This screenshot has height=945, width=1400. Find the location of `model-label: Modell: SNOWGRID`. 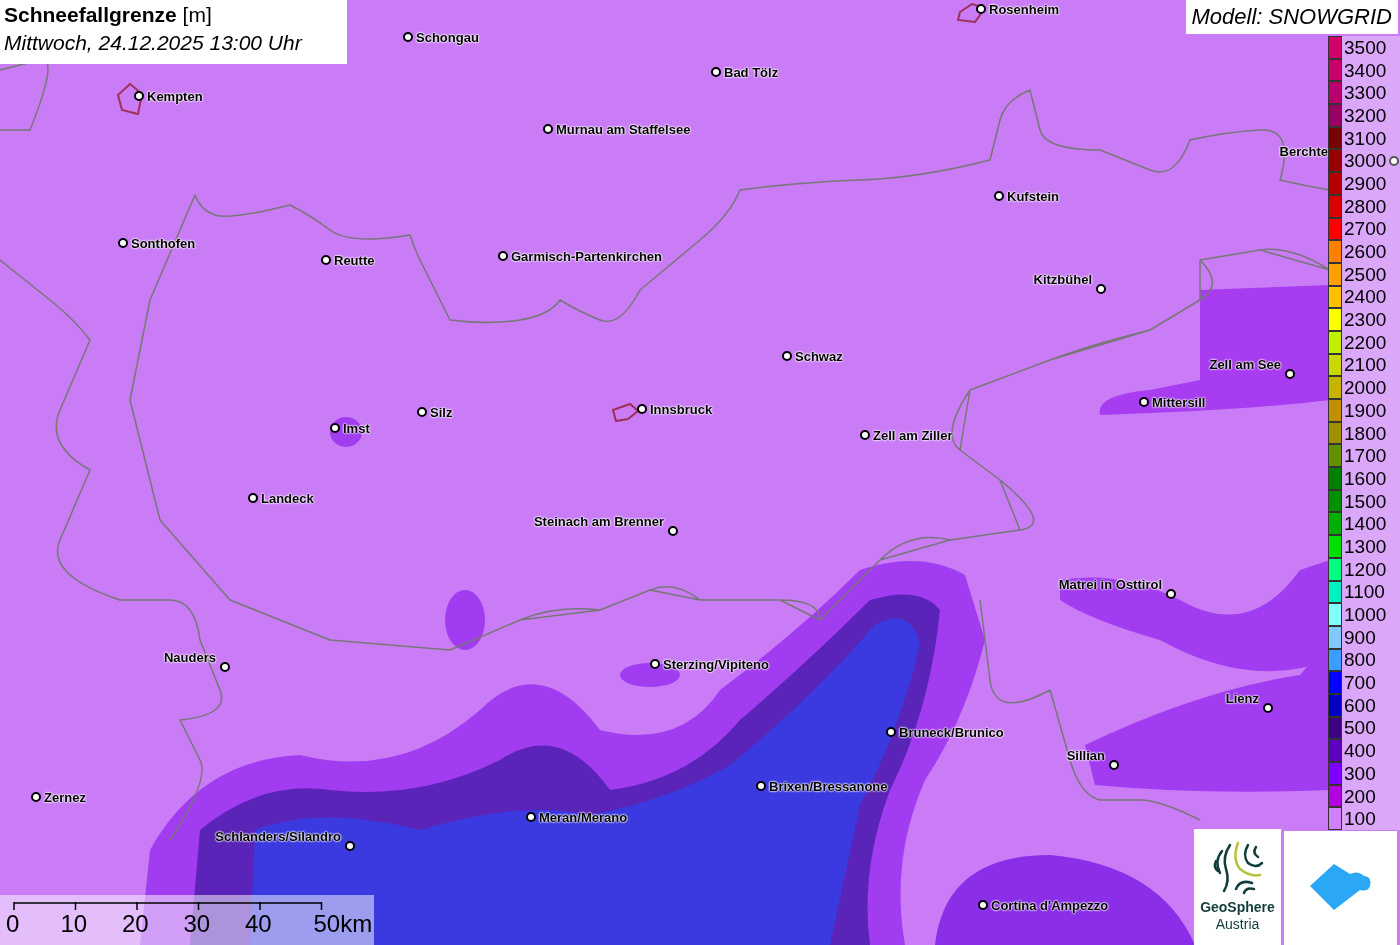

model-label: Modell: SNOWGRID is located at coordinates (1291, 17).